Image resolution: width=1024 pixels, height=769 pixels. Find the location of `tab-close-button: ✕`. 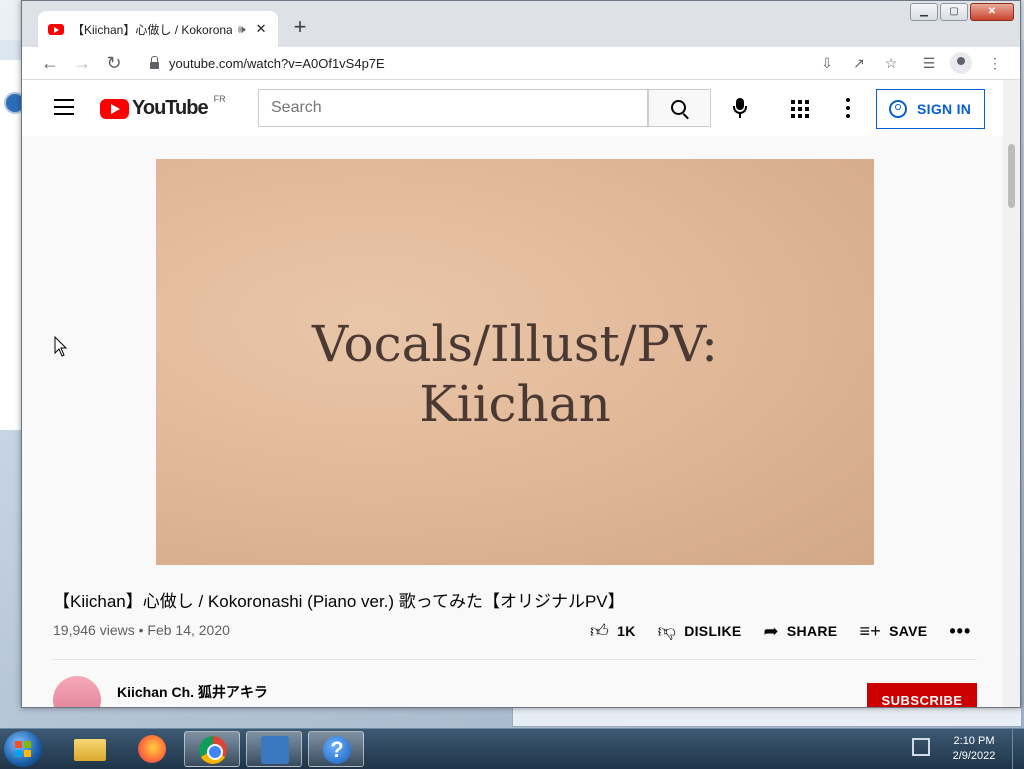

tab-close-button: ✕ is located at coordinates (261, 29).